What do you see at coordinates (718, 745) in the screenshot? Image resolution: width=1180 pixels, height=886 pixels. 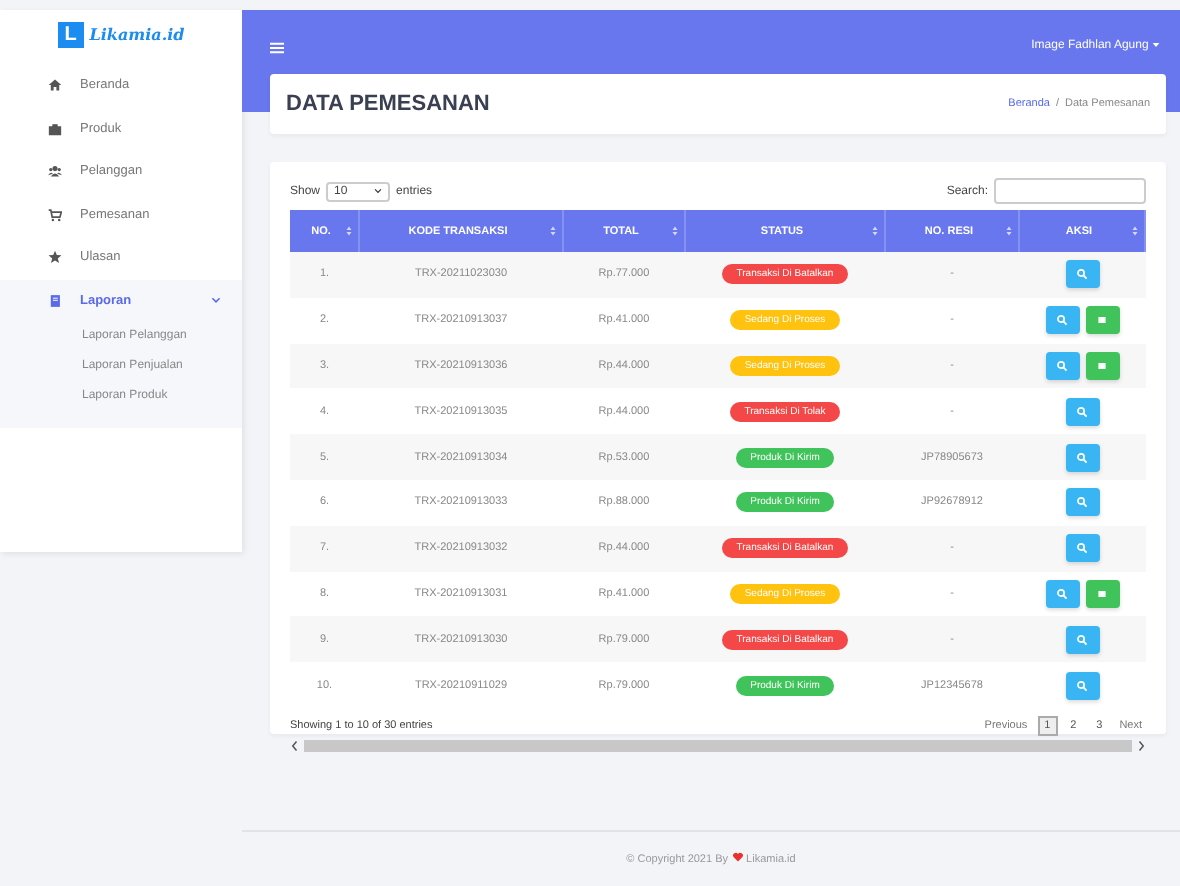 I see `horizontal-scrollbar` at bounding box center [718, 745].